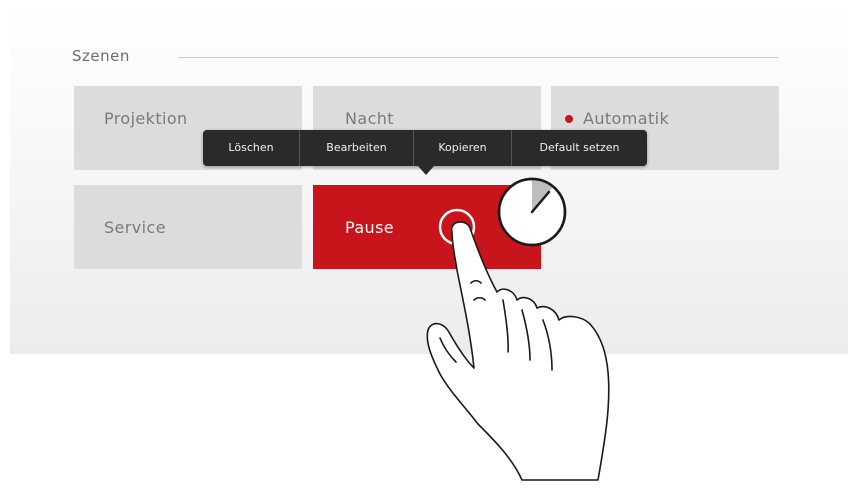 The image size is (848, 489). Describe the element at coordinates (532, 212) in the screenshot. I see `timer-icon` at that location.